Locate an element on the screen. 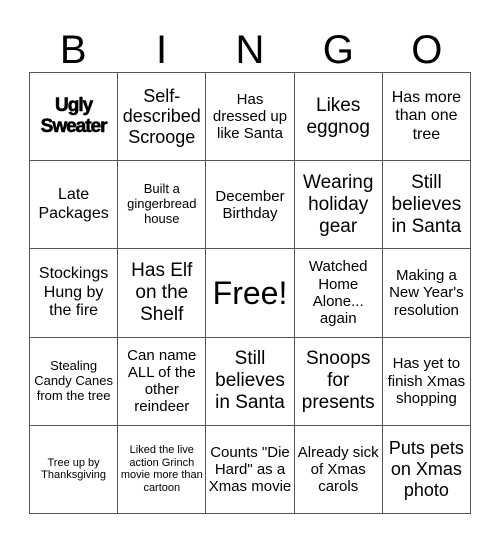  bingo-cell: Late Packages is located at coordinates (74, 205).